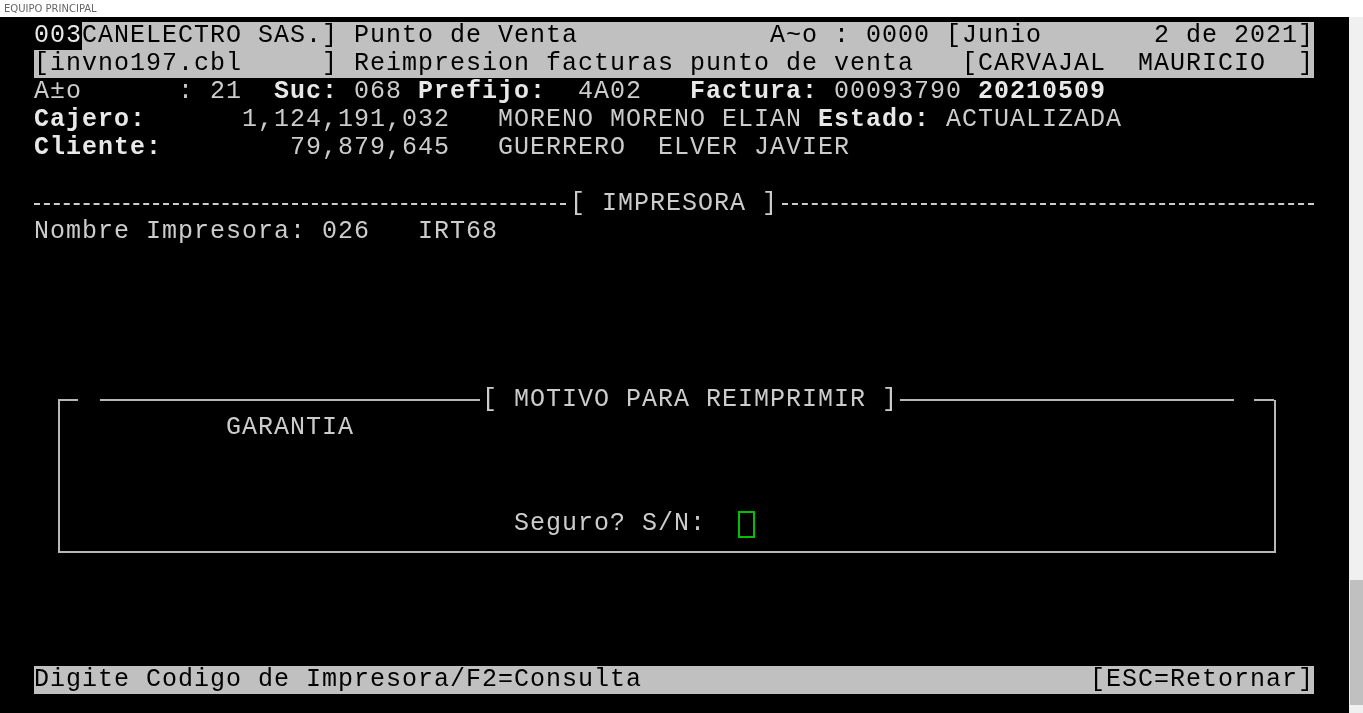 Image resolution: width=1363 pixels, height=713 pixels. Describe the element at coordinates (754, 92) in the screenshot. I see `field-label: Factura:` at that location.